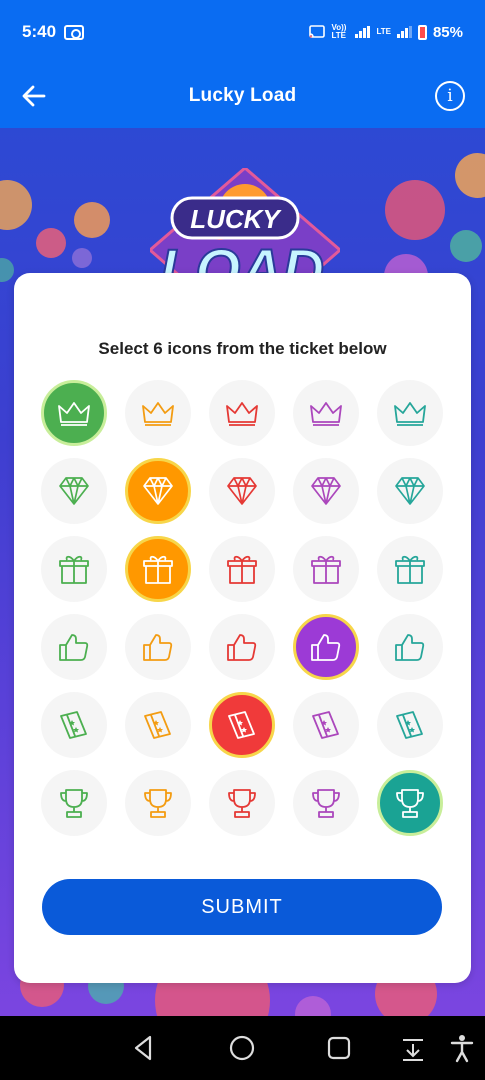 This screenshot has width=485, height=1080. What do you see at coordinates (242, 348) in the screenshot?
I see `instruction-text: Select 6 icons from the ticket below` at bounding box center [242, 348].